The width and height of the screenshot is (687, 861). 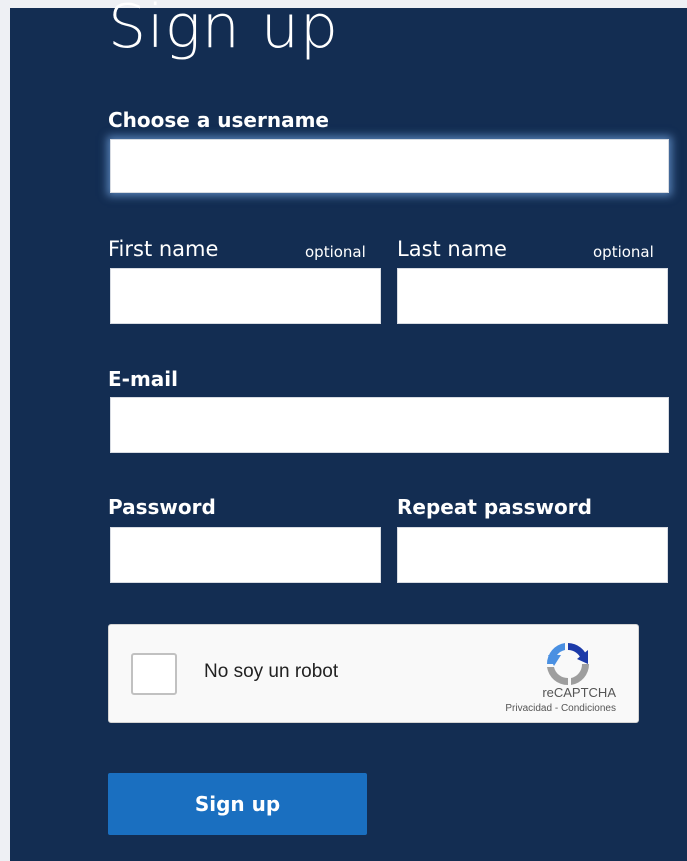 I want to click on last-name-input, so click(x=532, y=296).